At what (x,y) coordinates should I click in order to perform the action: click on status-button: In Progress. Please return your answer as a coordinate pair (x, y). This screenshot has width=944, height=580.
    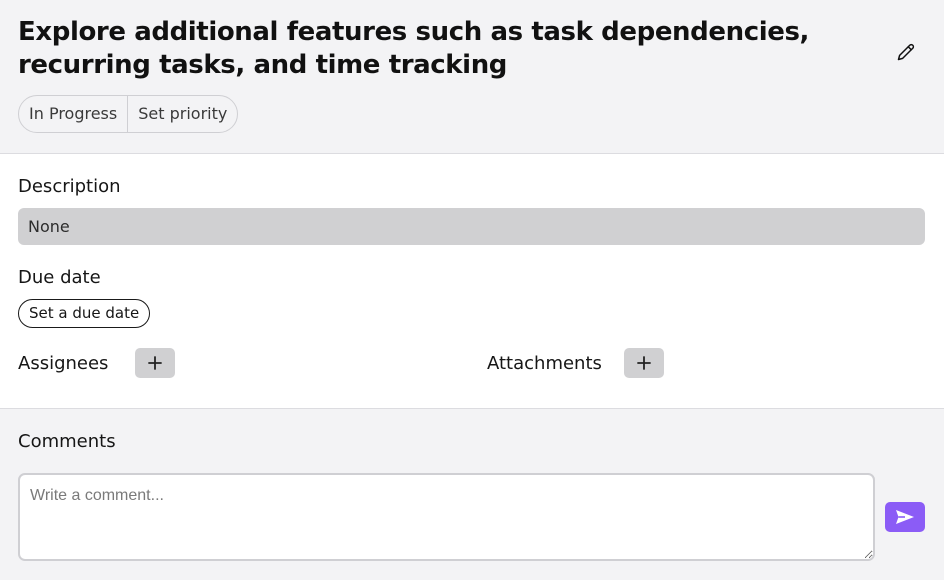
    Looking at the image, I should click on (73, 114).